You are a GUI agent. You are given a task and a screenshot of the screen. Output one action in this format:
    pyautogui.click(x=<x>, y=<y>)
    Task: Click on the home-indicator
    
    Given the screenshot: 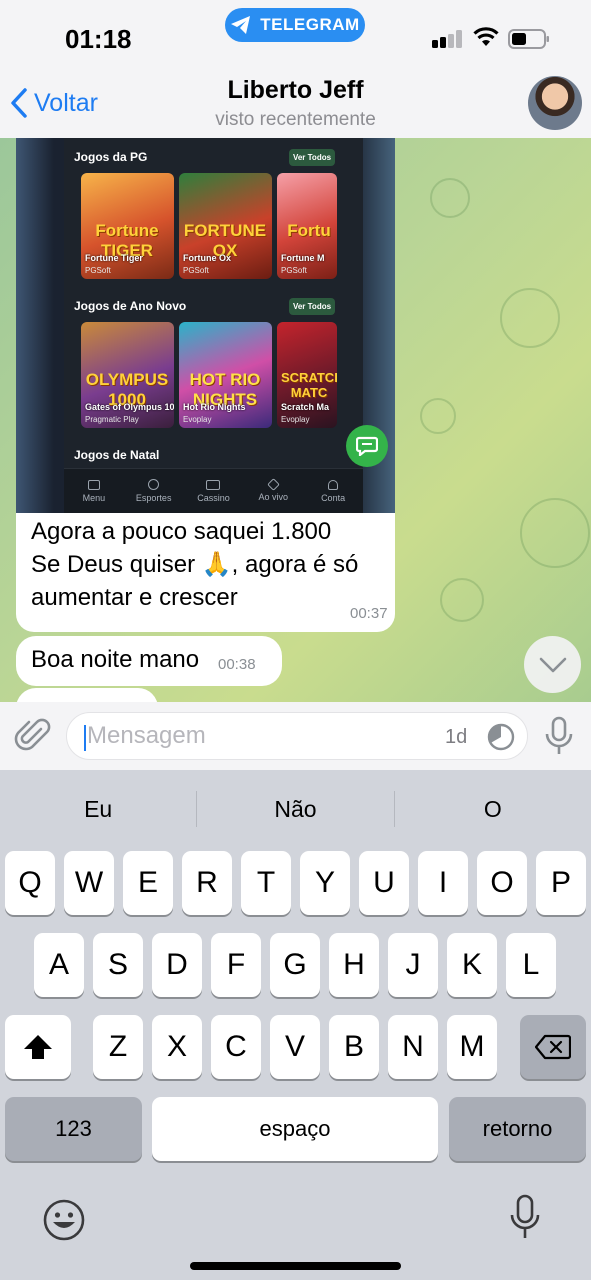 What is the action you would take?
    pyautogui.click(x=295, y=1266)
    